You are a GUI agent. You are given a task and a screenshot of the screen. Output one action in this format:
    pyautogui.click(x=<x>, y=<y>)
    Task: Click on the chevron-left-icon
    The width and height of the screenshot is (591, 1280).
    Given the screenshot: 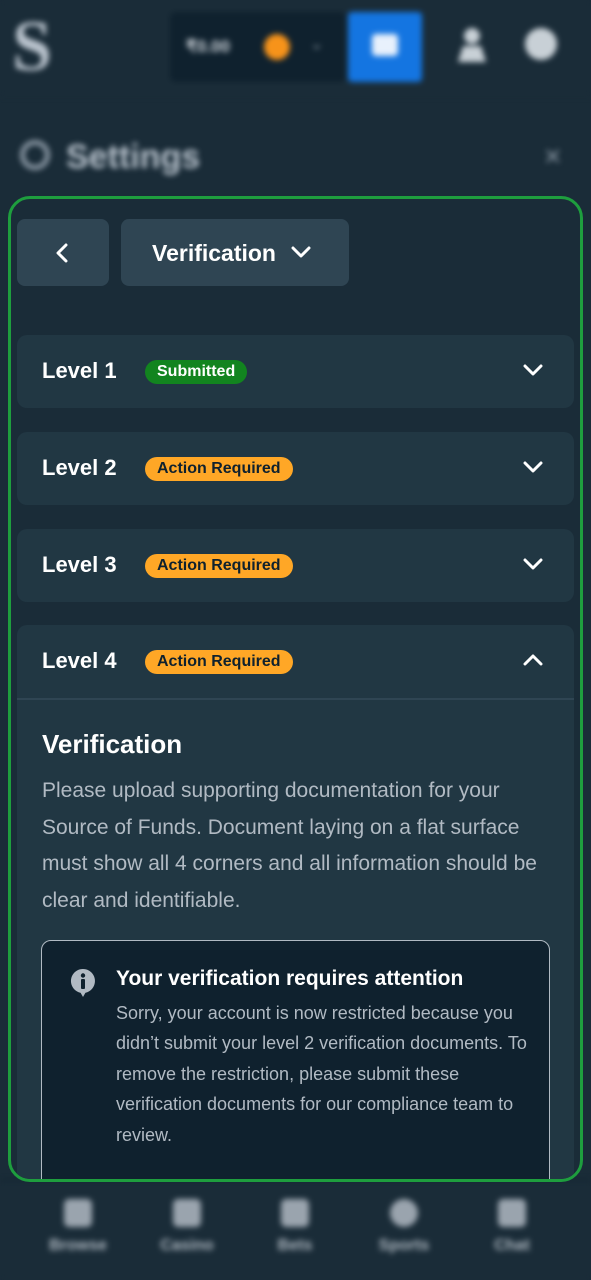 What is the action you would take?
    pyautogui.click(x=62, y=253)
    